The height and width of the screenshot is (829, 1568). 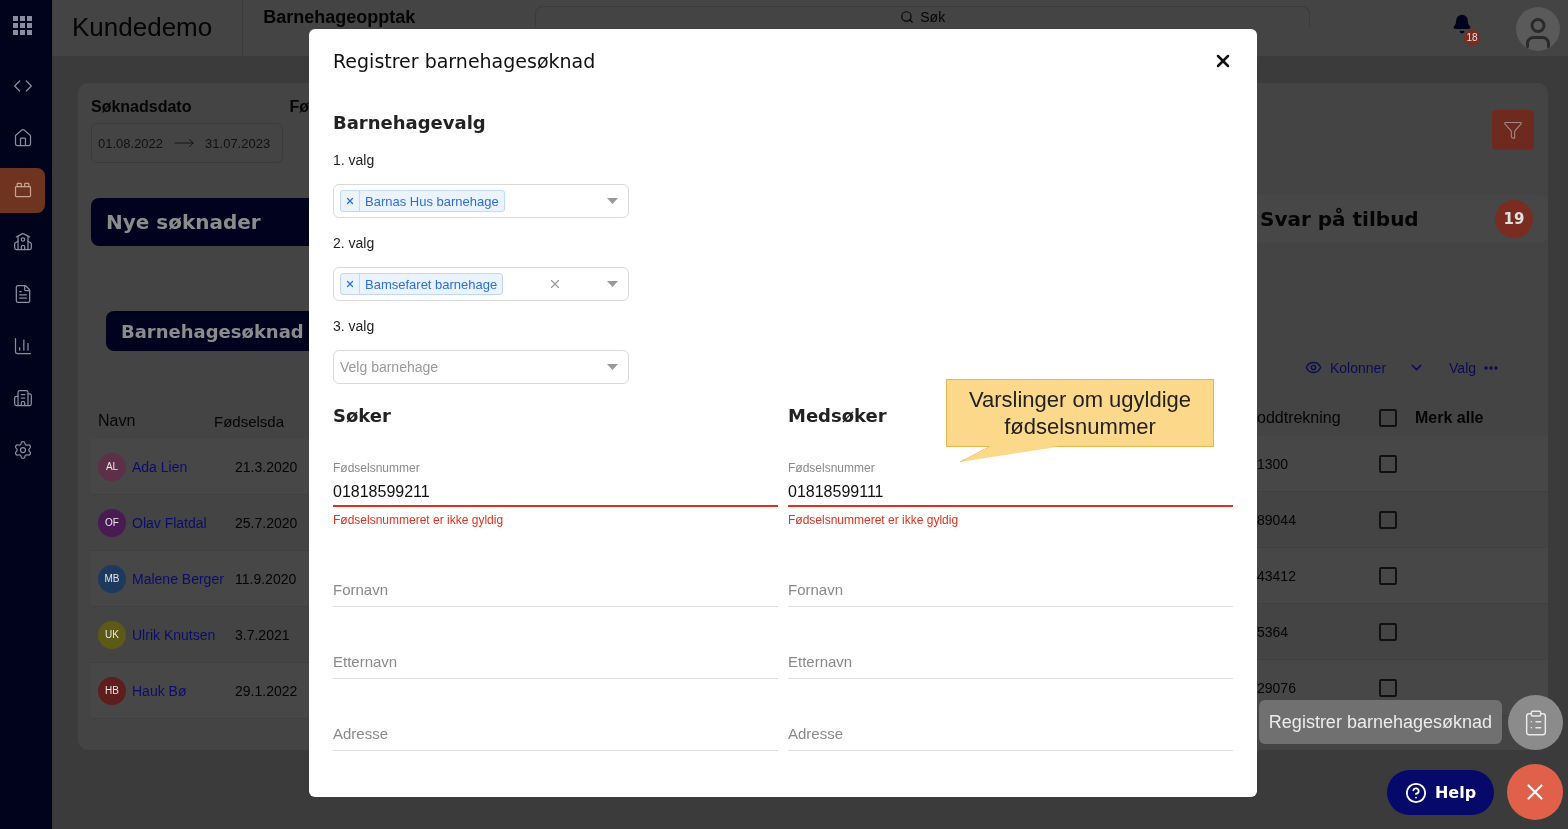 I want to click on filter-button, so click(x=1513, y=130).